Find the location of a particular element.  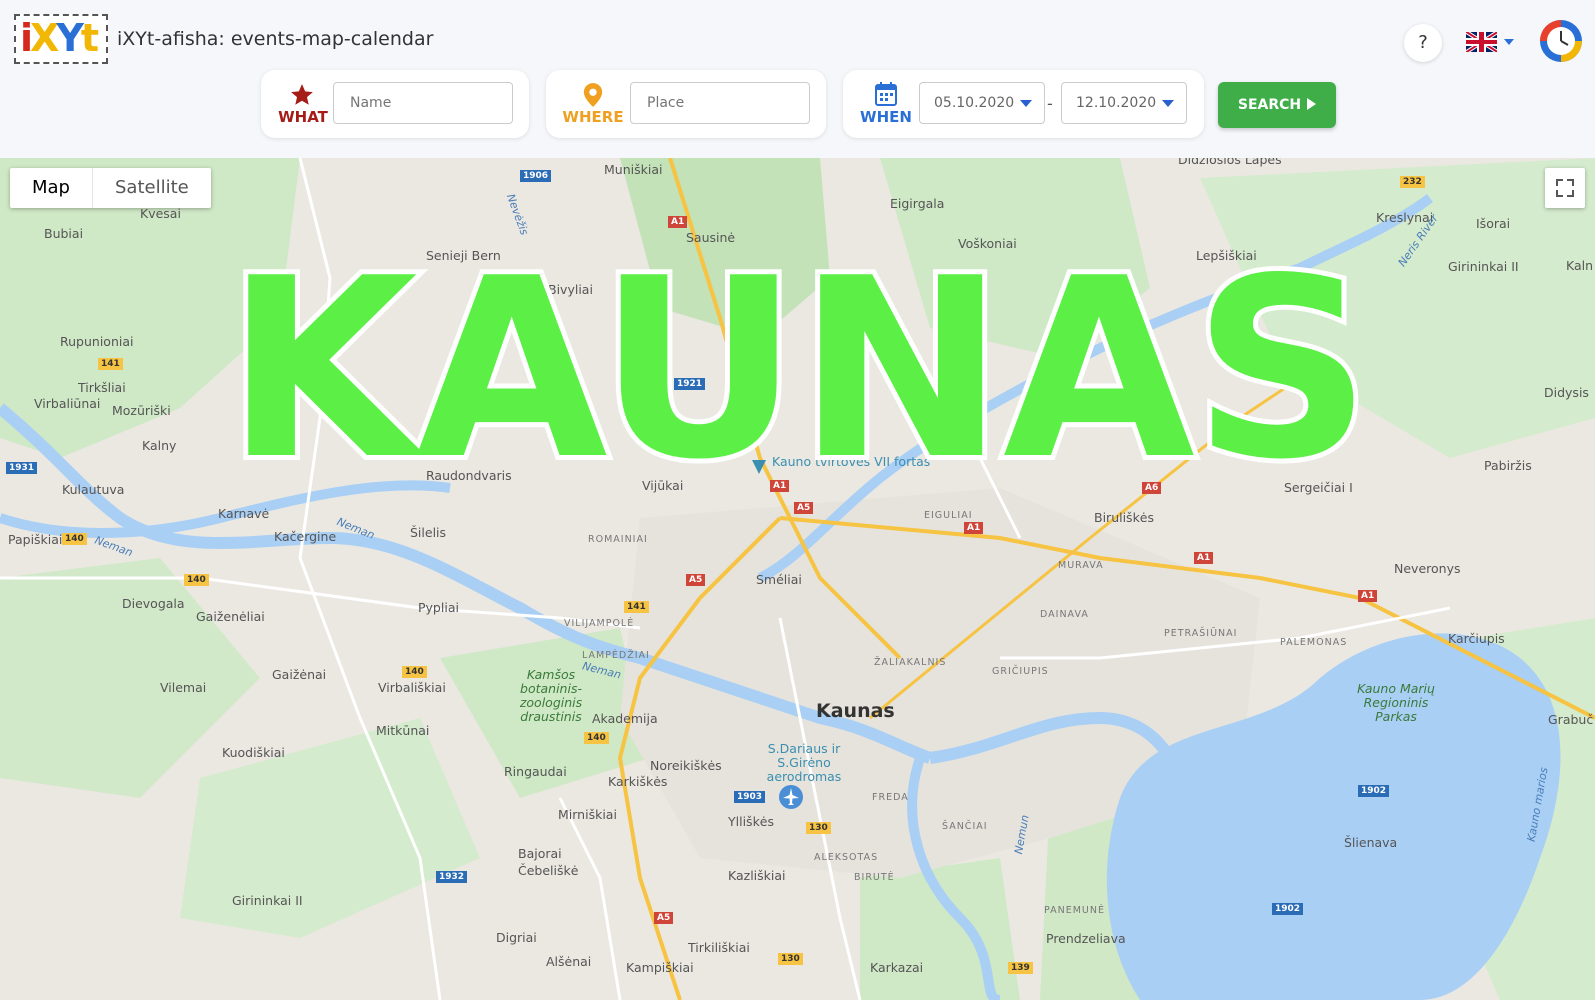

district-label: DAINAVA is located at coordinates (1064, 614).